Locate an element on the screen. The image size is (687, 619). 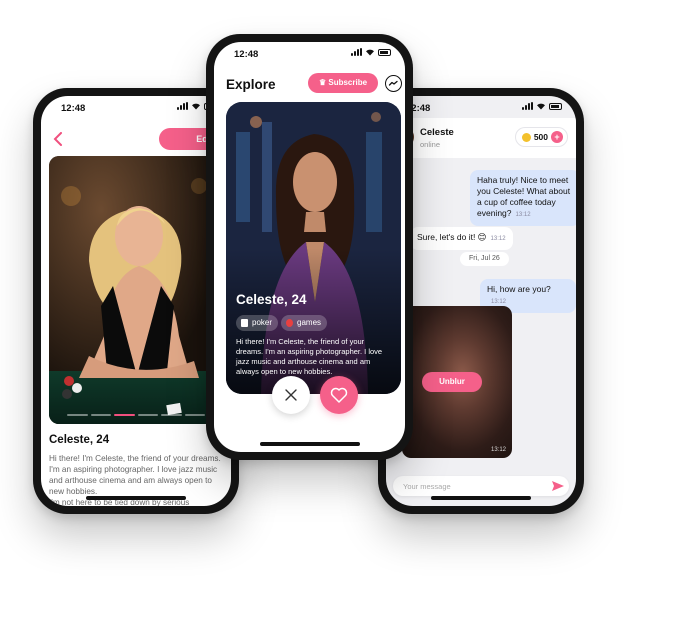
tag-label: games is located at coordinates (309, 322).